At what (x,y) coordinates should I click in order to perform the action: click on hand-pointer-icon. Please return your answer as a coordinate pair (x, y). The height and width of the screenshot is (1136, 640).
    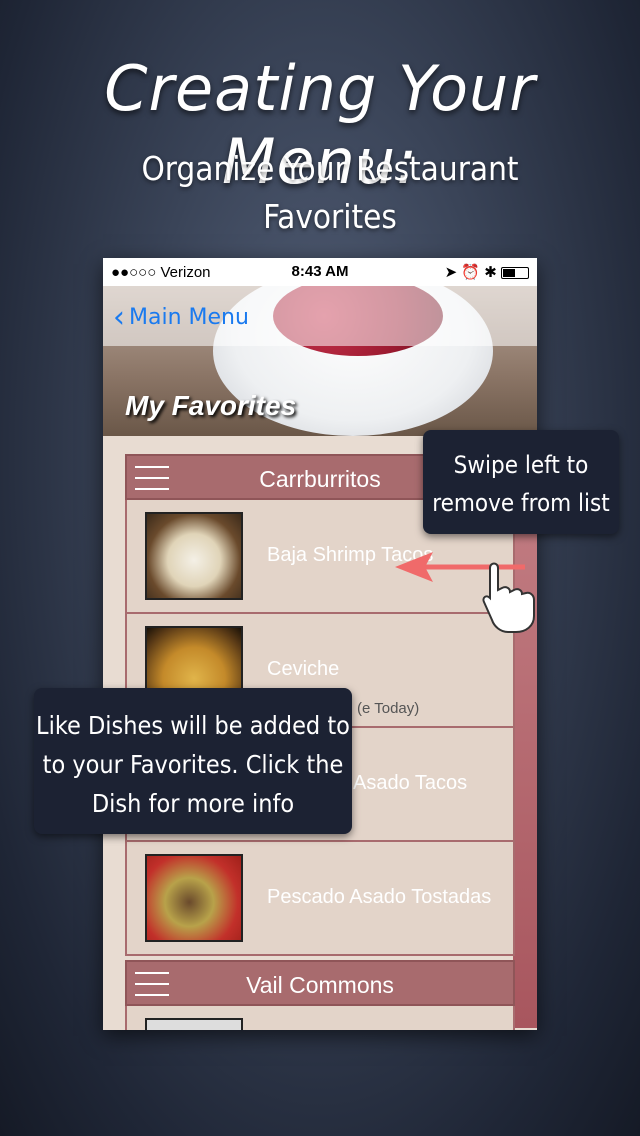
    Looking at the image, I should click on (508, 597).